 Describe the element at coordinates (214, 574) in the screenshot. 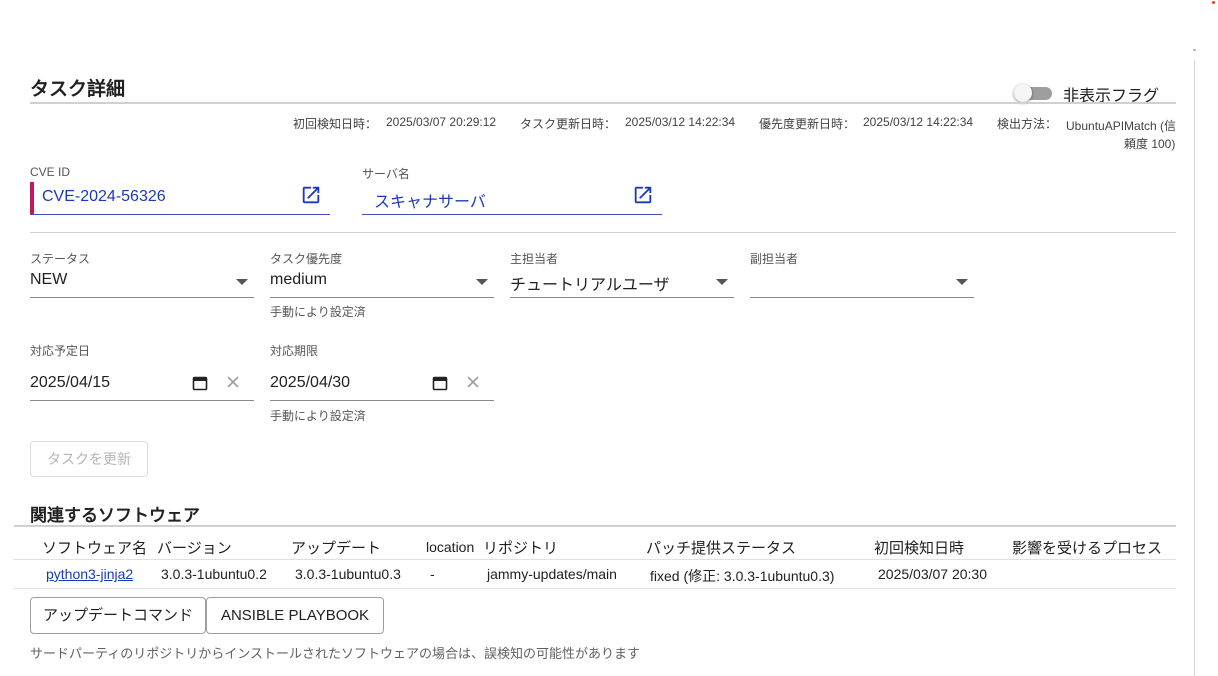

I see `software-version: 3.0.3-1ubuntu0.2` at that location.